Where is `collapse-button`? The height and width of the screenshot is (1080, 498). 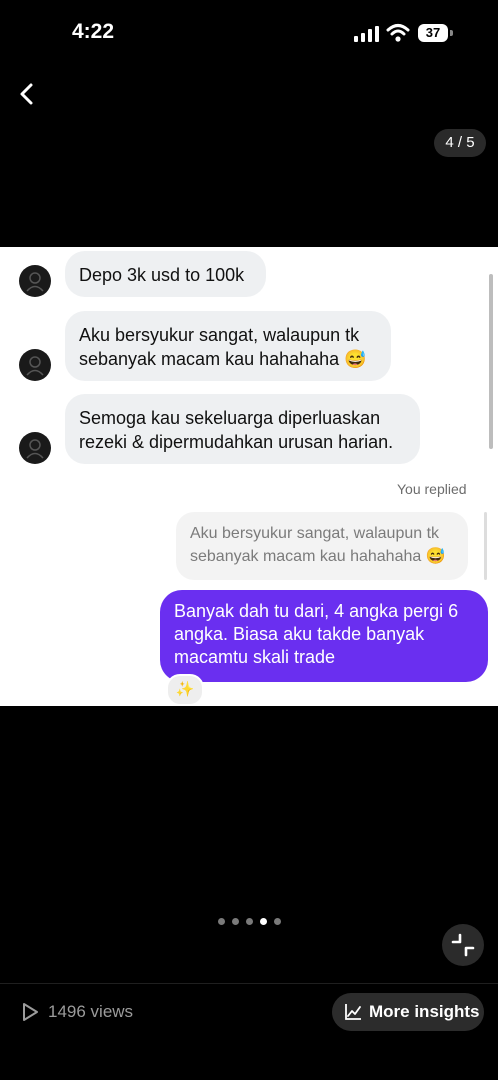 collapse-button is located at coordinates (463, 945).